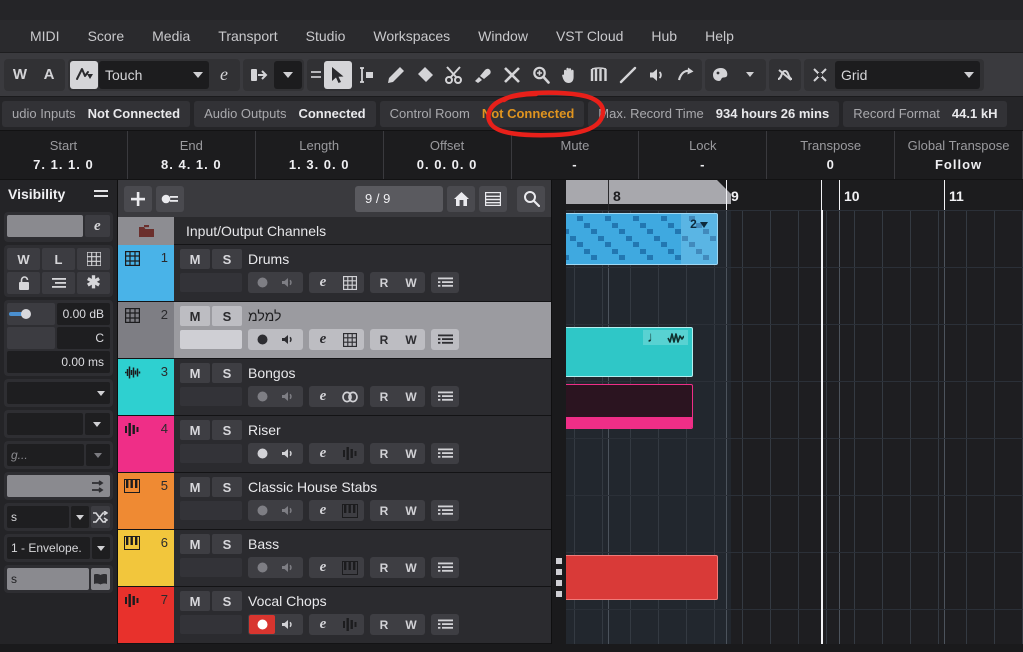  I want to click on output-routing-field, so click(45, 424).